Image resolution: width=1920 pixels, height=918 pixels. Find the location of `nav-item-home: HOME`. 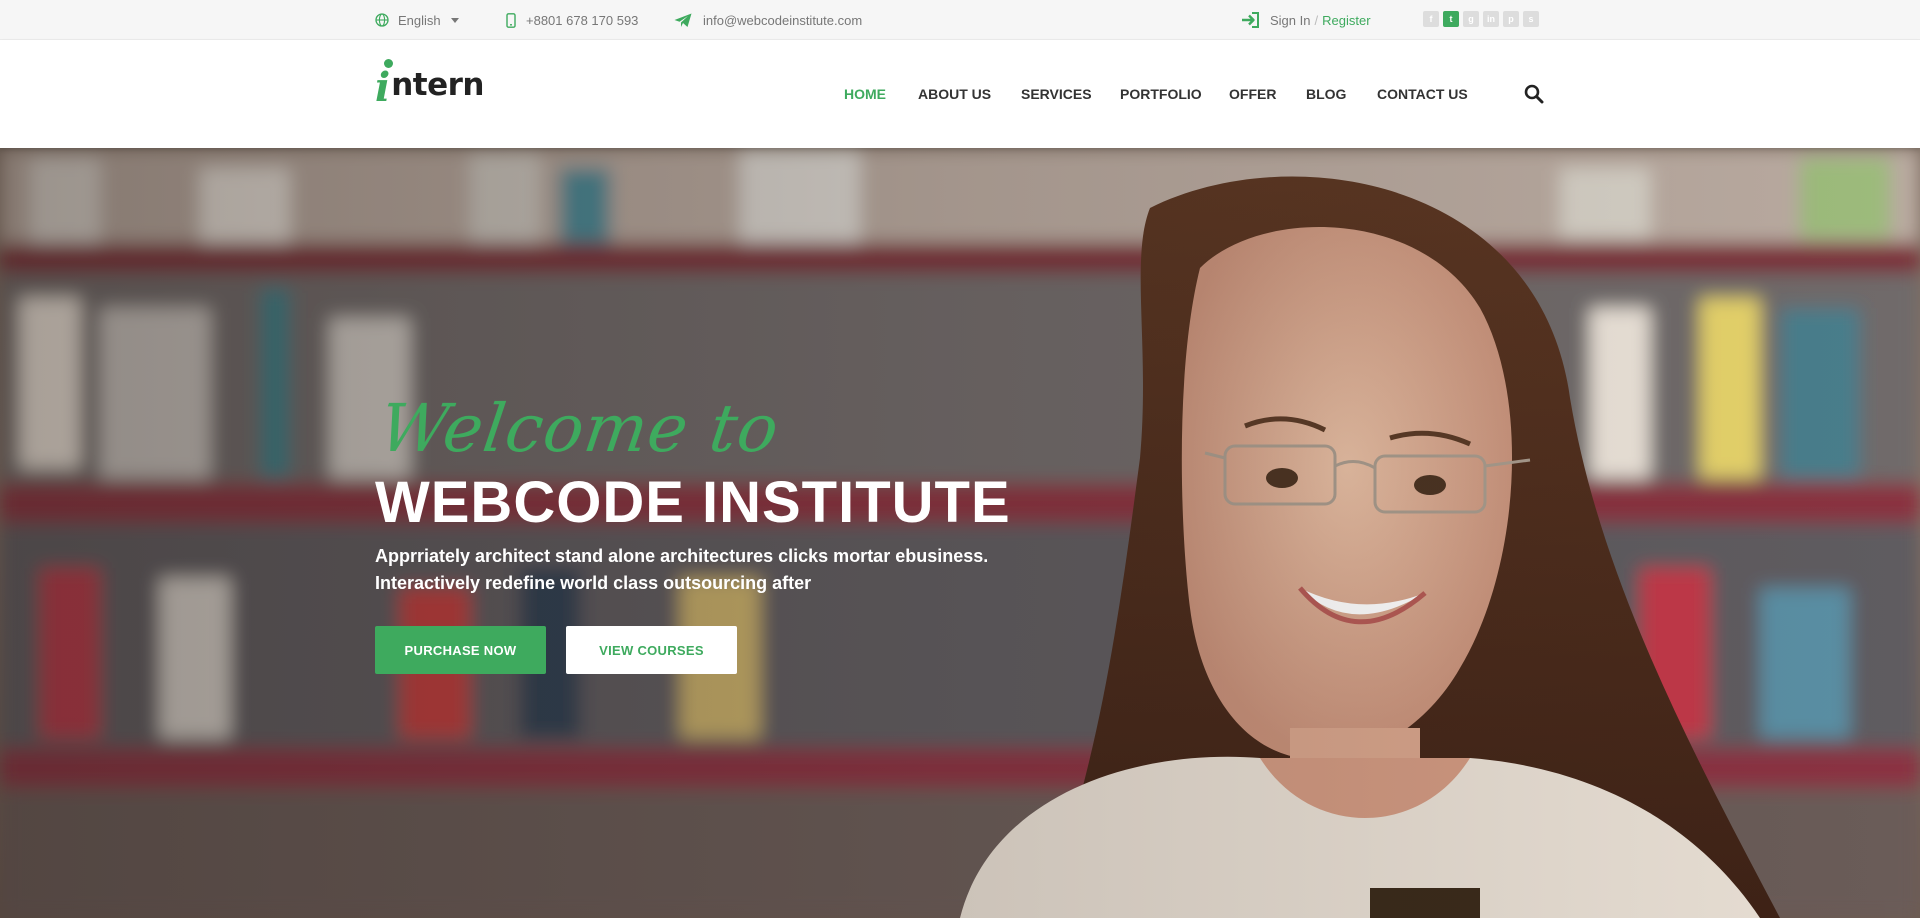

nav-item-home: HOME is located at coordinates (865, 94).